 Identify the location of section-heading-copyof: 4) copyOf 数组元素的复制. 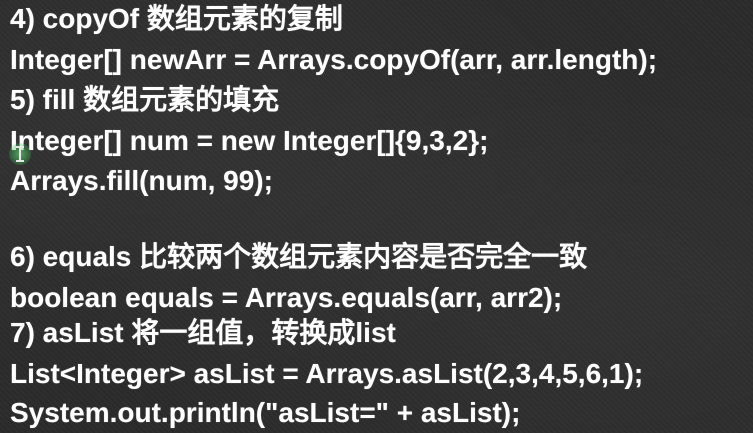
(176, 18).